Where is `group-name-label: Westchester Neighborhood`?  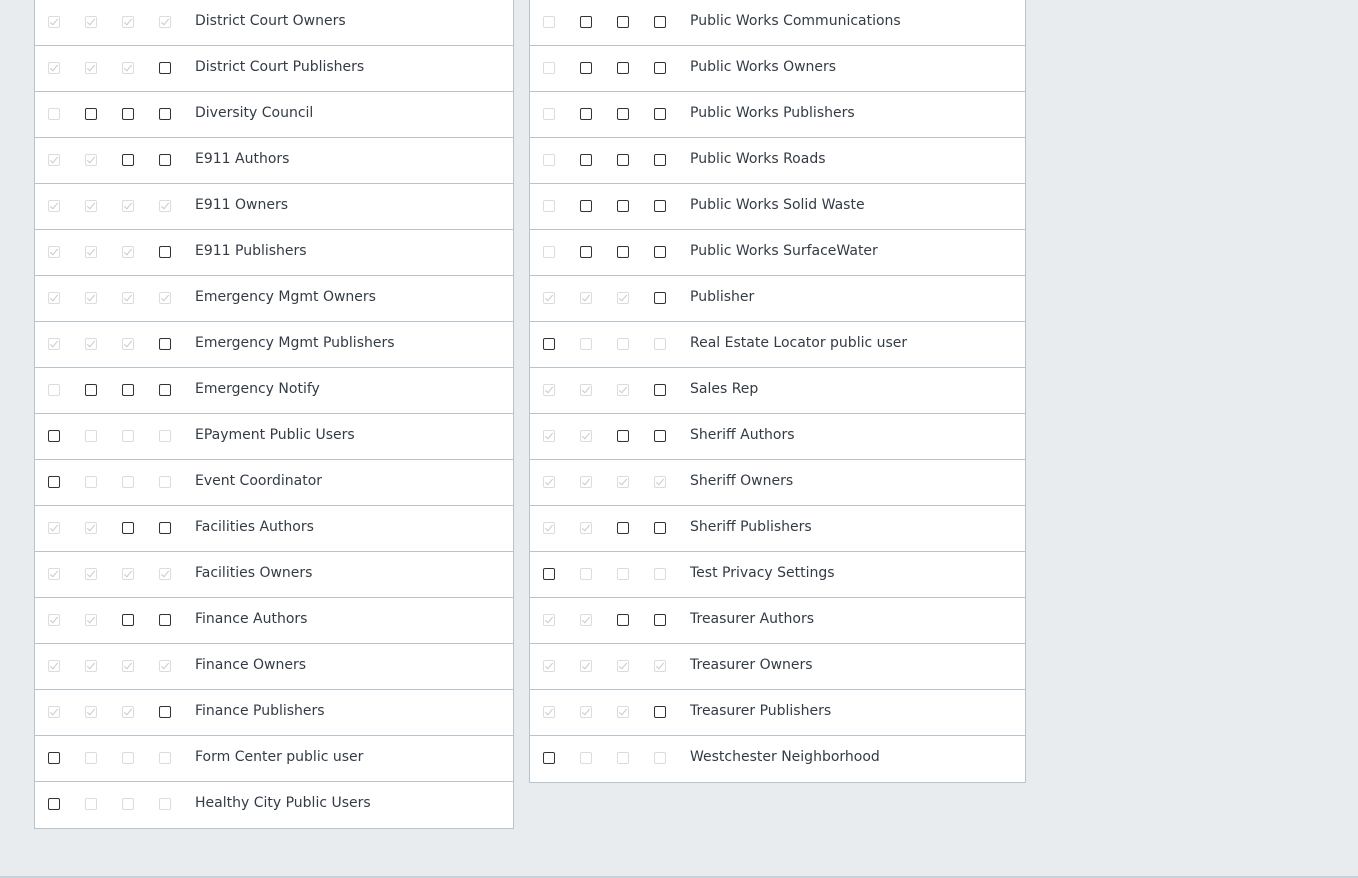
group-name-label: Westchester Neighborhood is located at coordinates (785, 757).